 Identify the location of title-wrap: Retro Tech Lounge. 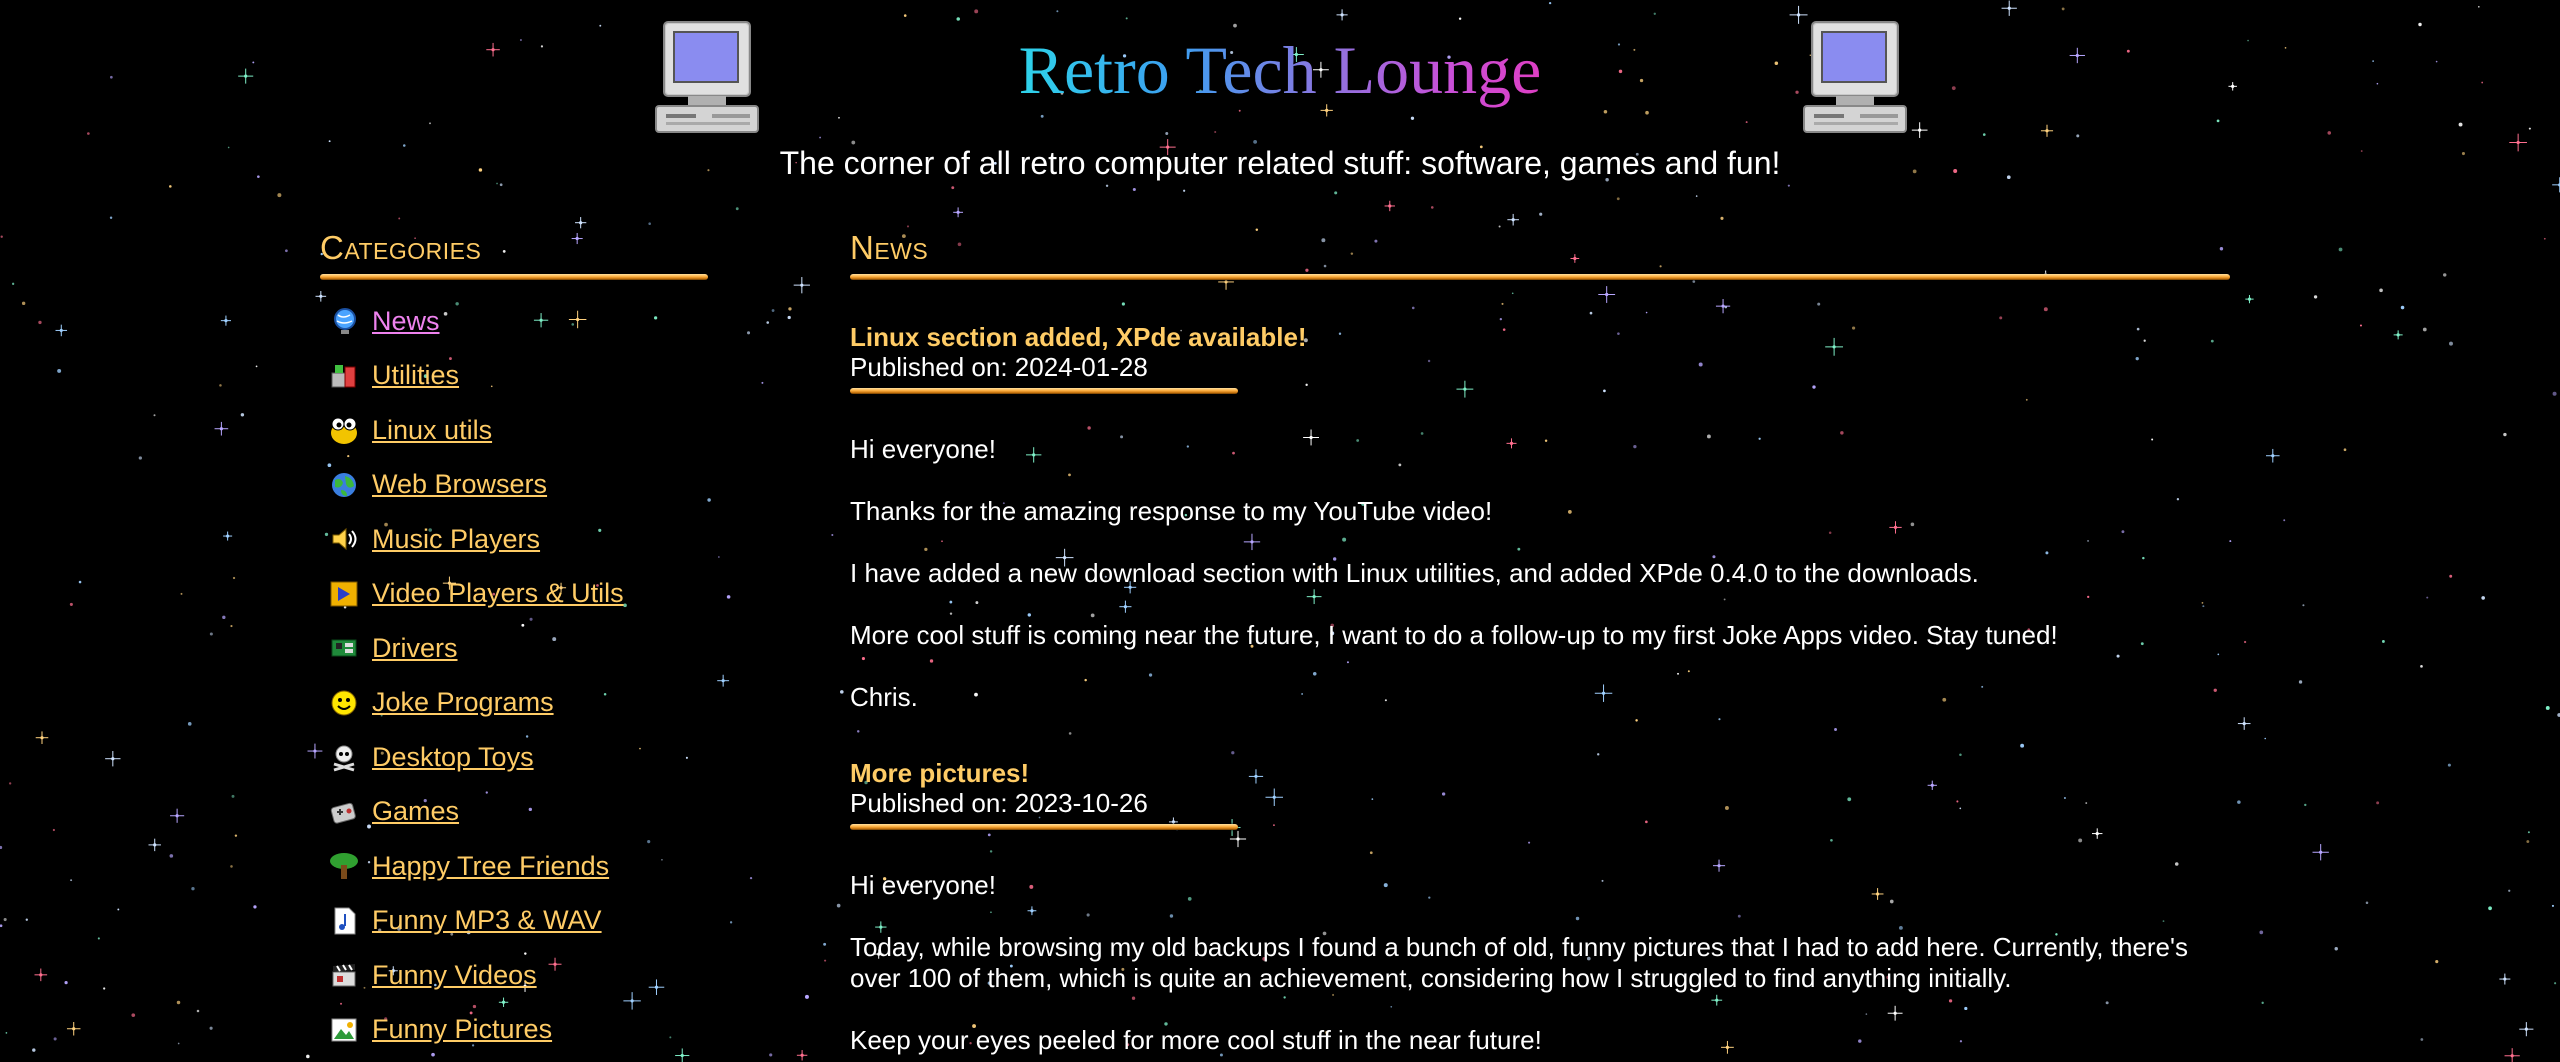
(1280, 70).